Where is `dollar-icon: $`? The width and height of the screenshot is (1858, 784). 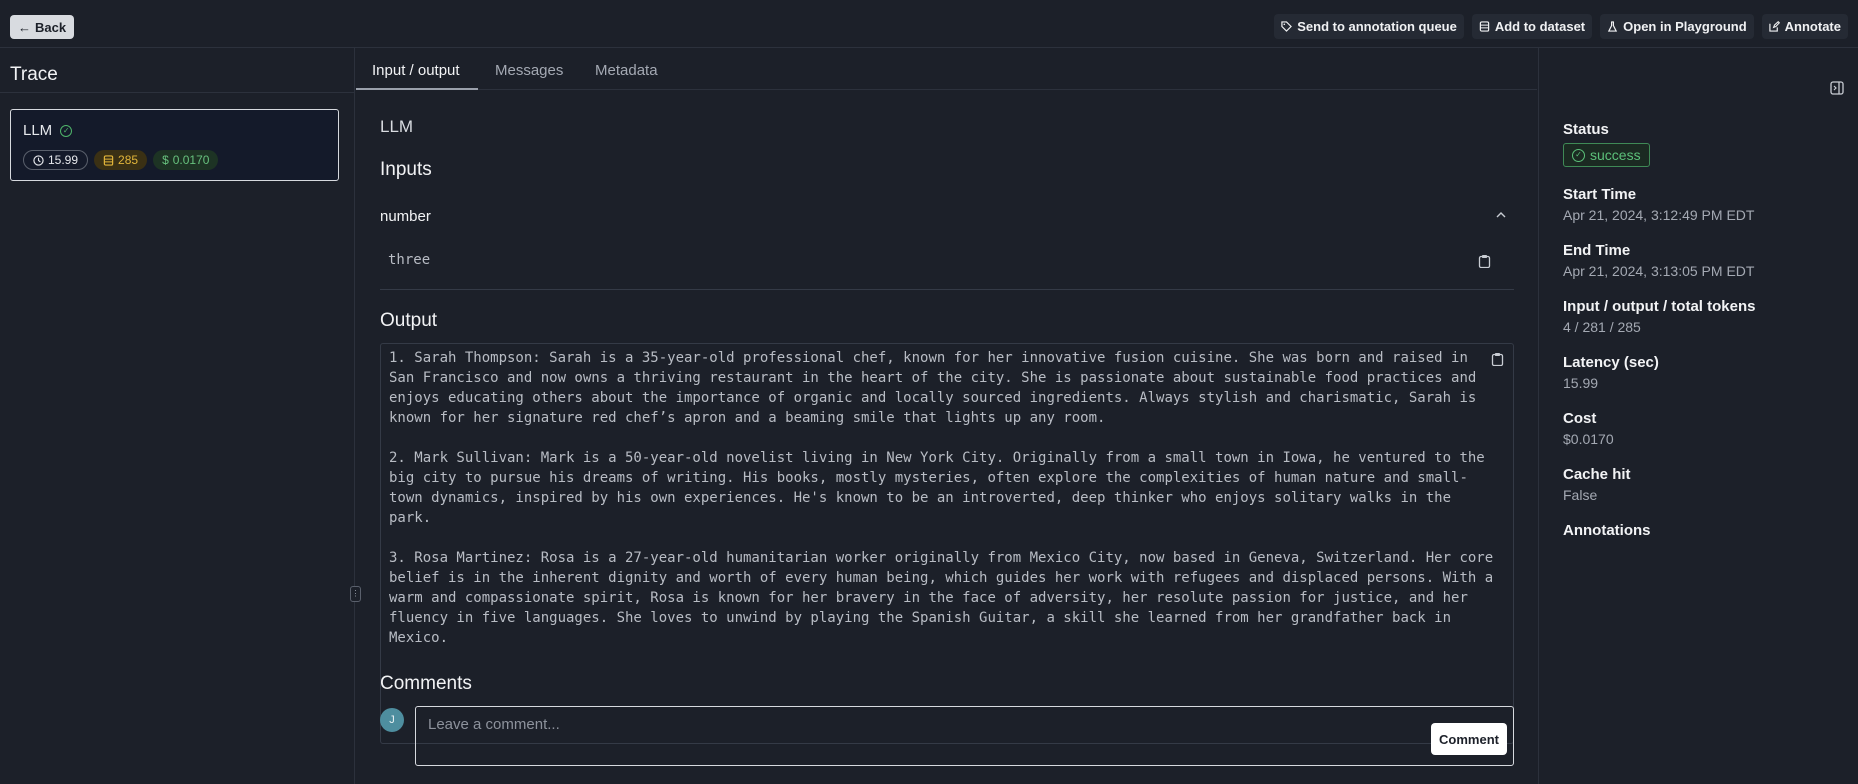 dollar-icon: $ is located at coordinates (165, 160).